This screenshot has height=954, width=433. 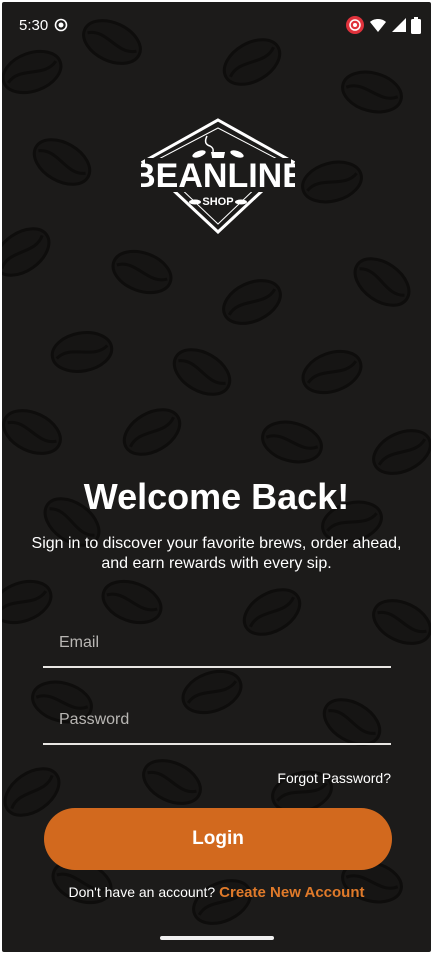 I want to click on email-underline, so click(x=217, y=667).